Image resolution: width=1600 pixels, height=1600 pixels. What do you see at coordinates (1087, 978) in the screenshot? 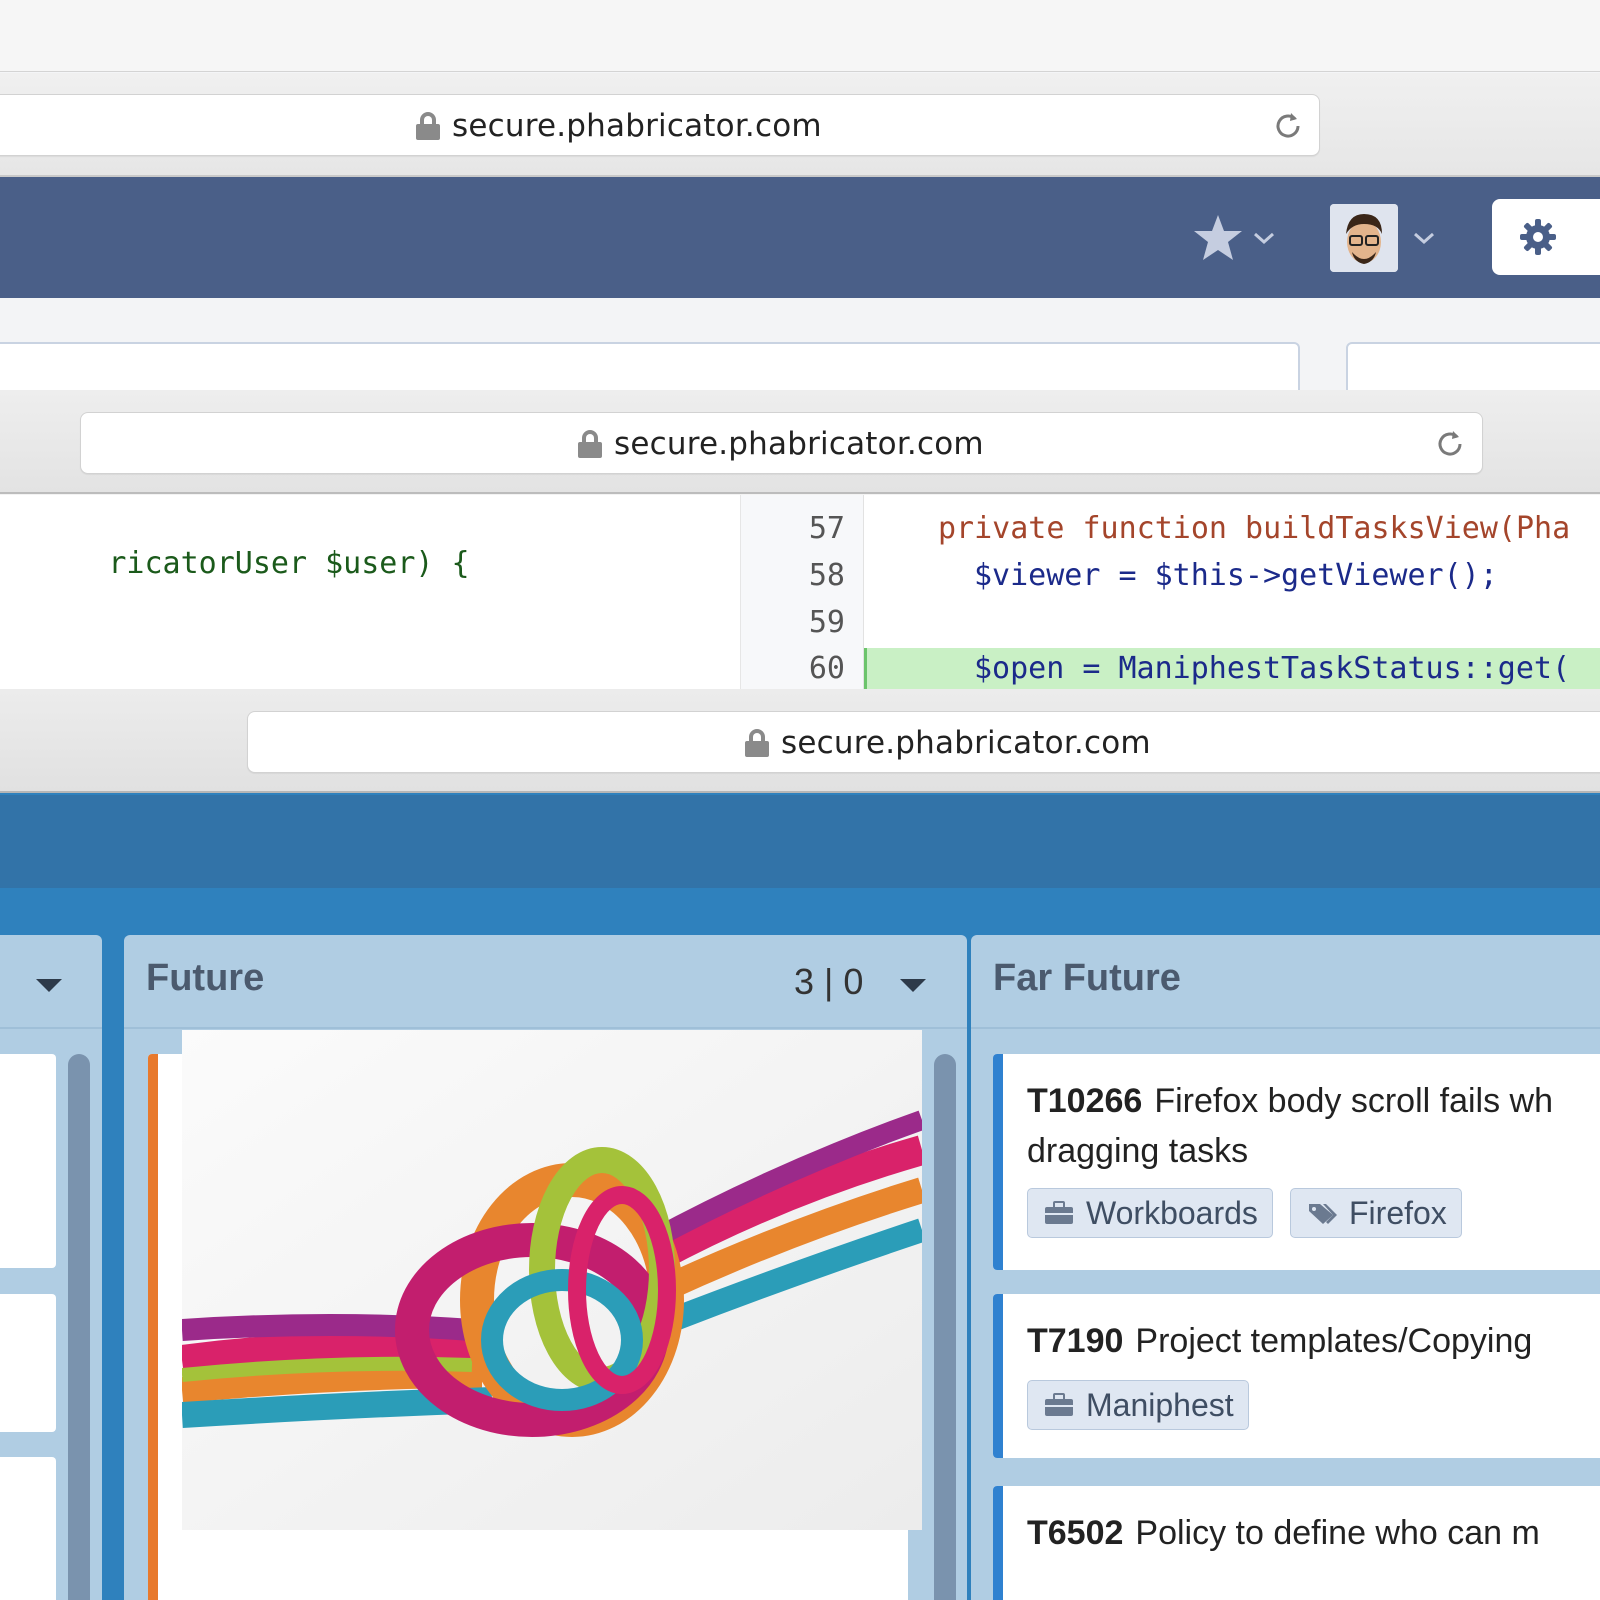
I see `column-title: Far Future` at bounding box center [1087, 978].